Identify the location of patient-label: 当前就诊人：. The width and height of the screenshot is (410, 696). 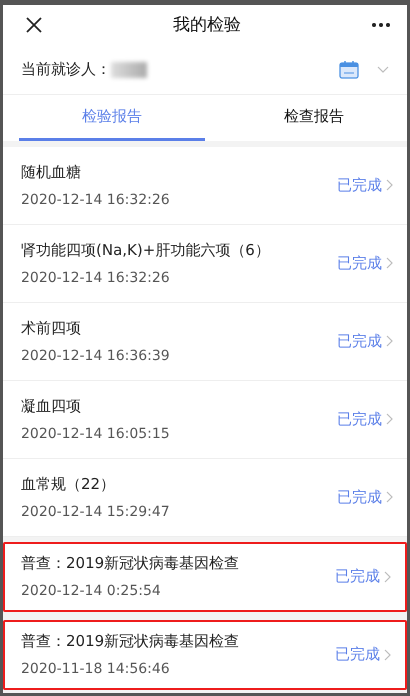
(66, 70).